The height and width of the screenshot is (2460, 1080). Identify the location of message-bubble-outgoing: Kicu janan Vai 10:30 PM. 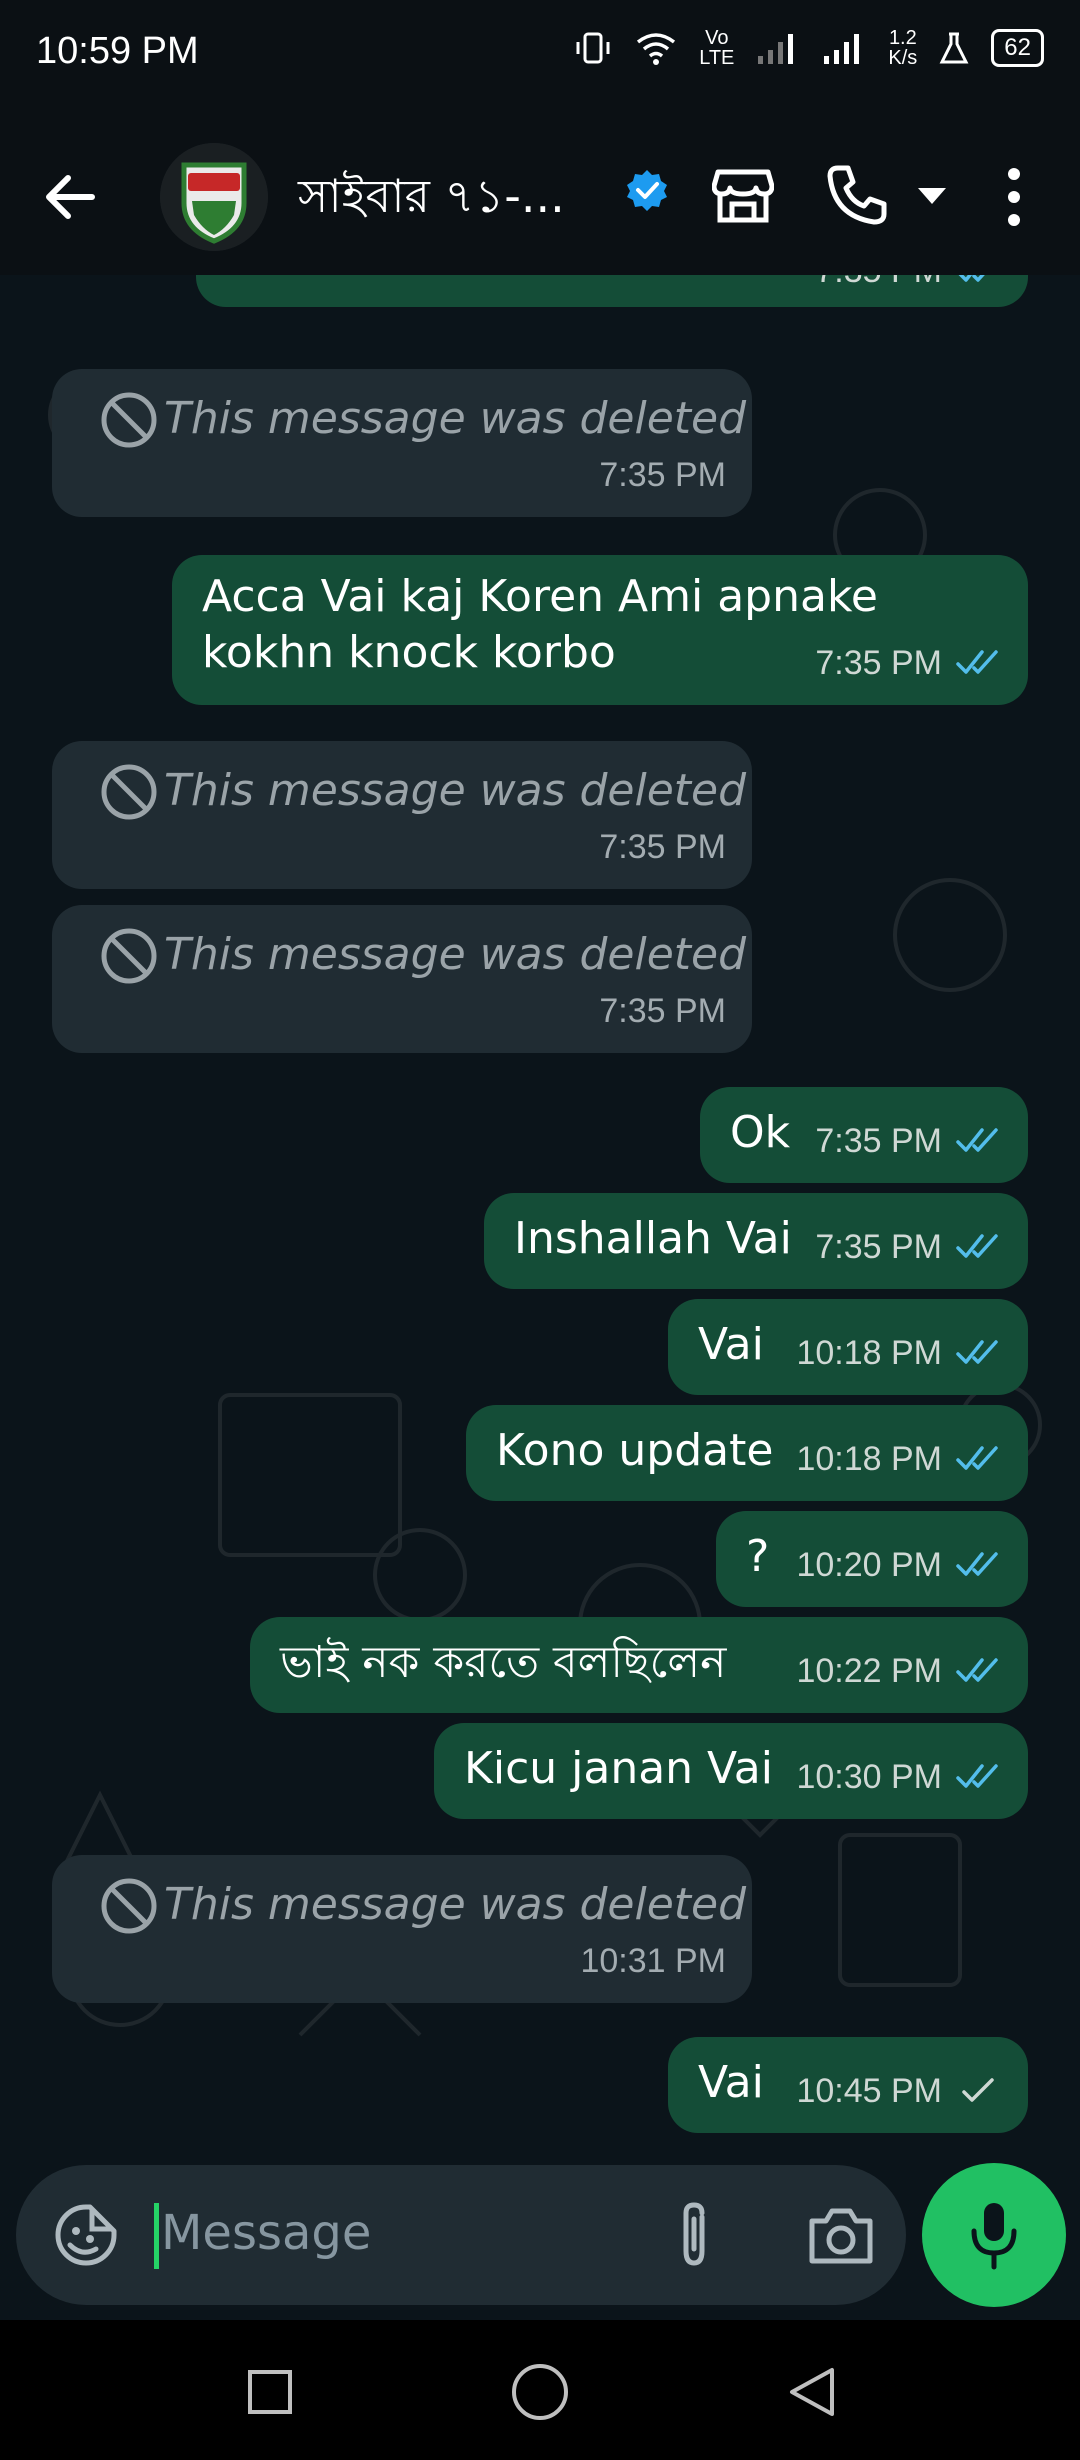
(731, 1771).